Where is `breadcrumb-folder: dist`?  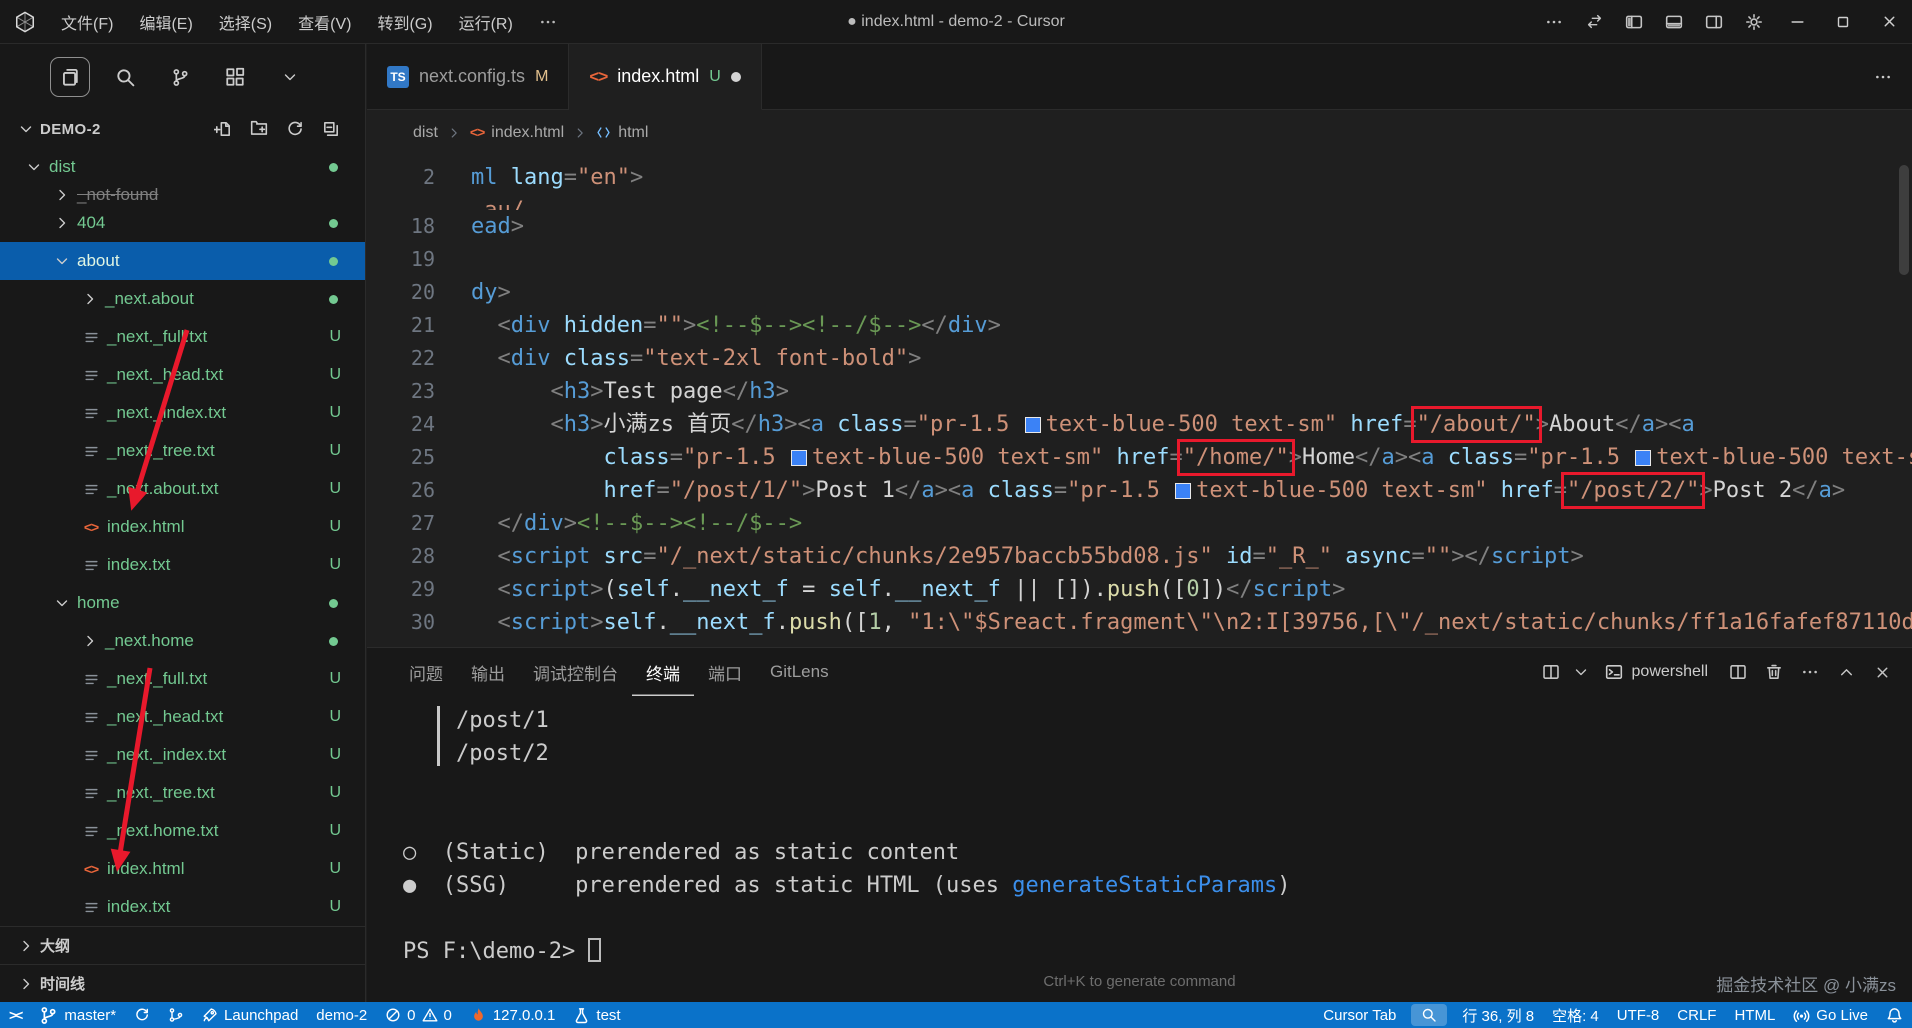 breadcrumb-folder: dist is located at coordinates (425, 133).